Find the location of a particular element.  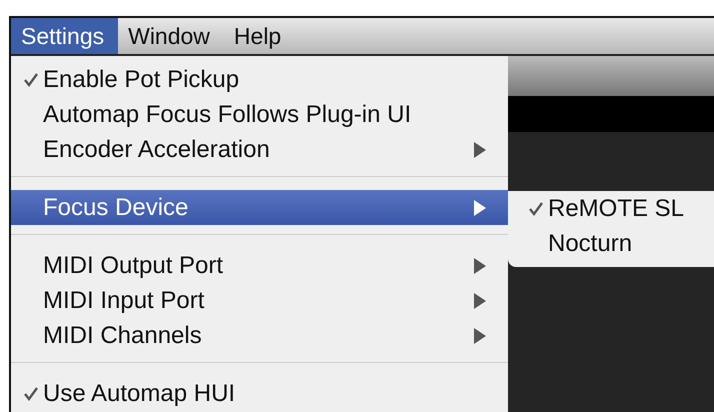

menu-item: Use Automap HUI is located at coordinates (259, 393).